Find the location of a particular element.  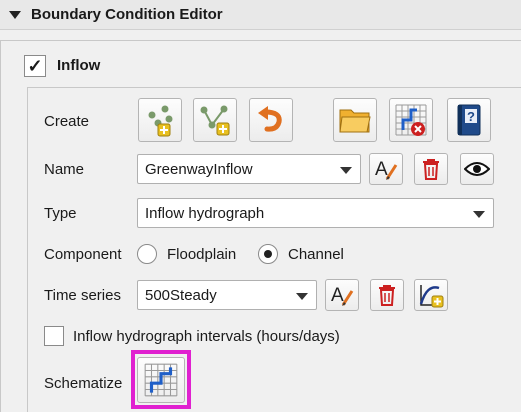

schematize-label: Schematize is located at coordinates (83, 383).